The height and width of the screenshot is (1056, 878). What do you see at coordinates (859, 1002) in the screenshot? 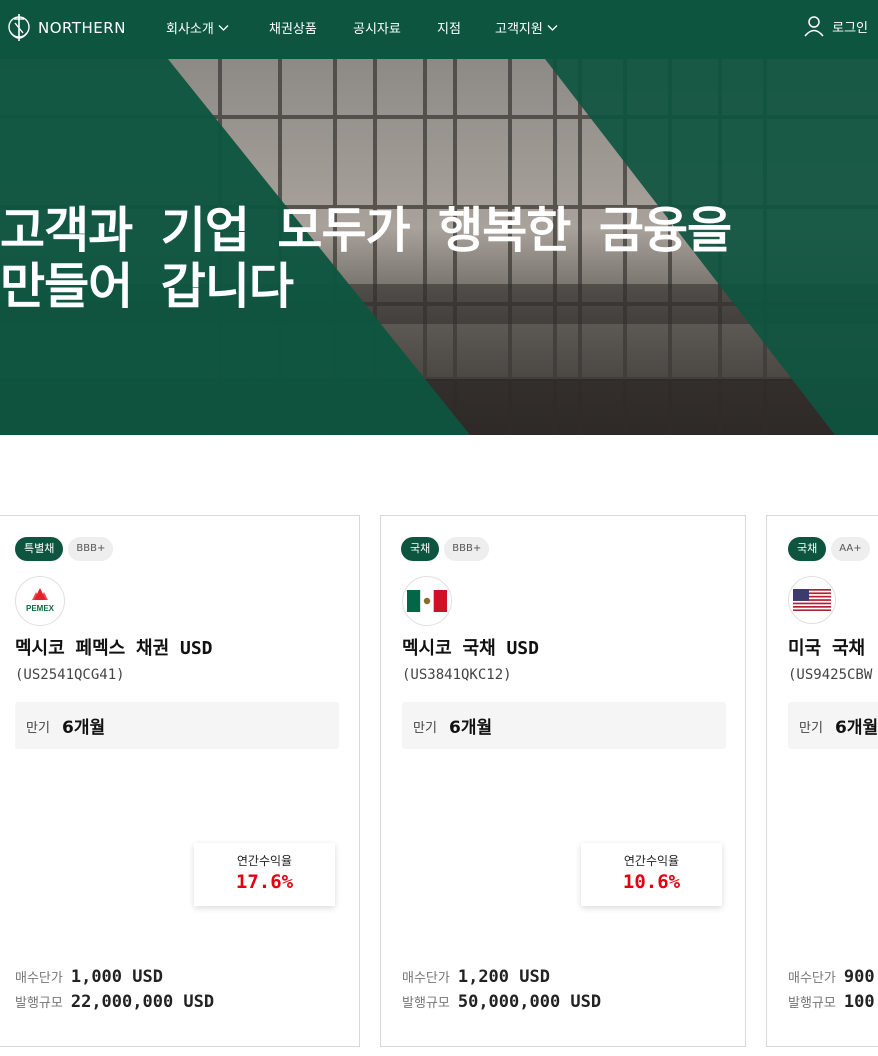
I see `issue-size-value: 100` at bounding box center [859, 1002].